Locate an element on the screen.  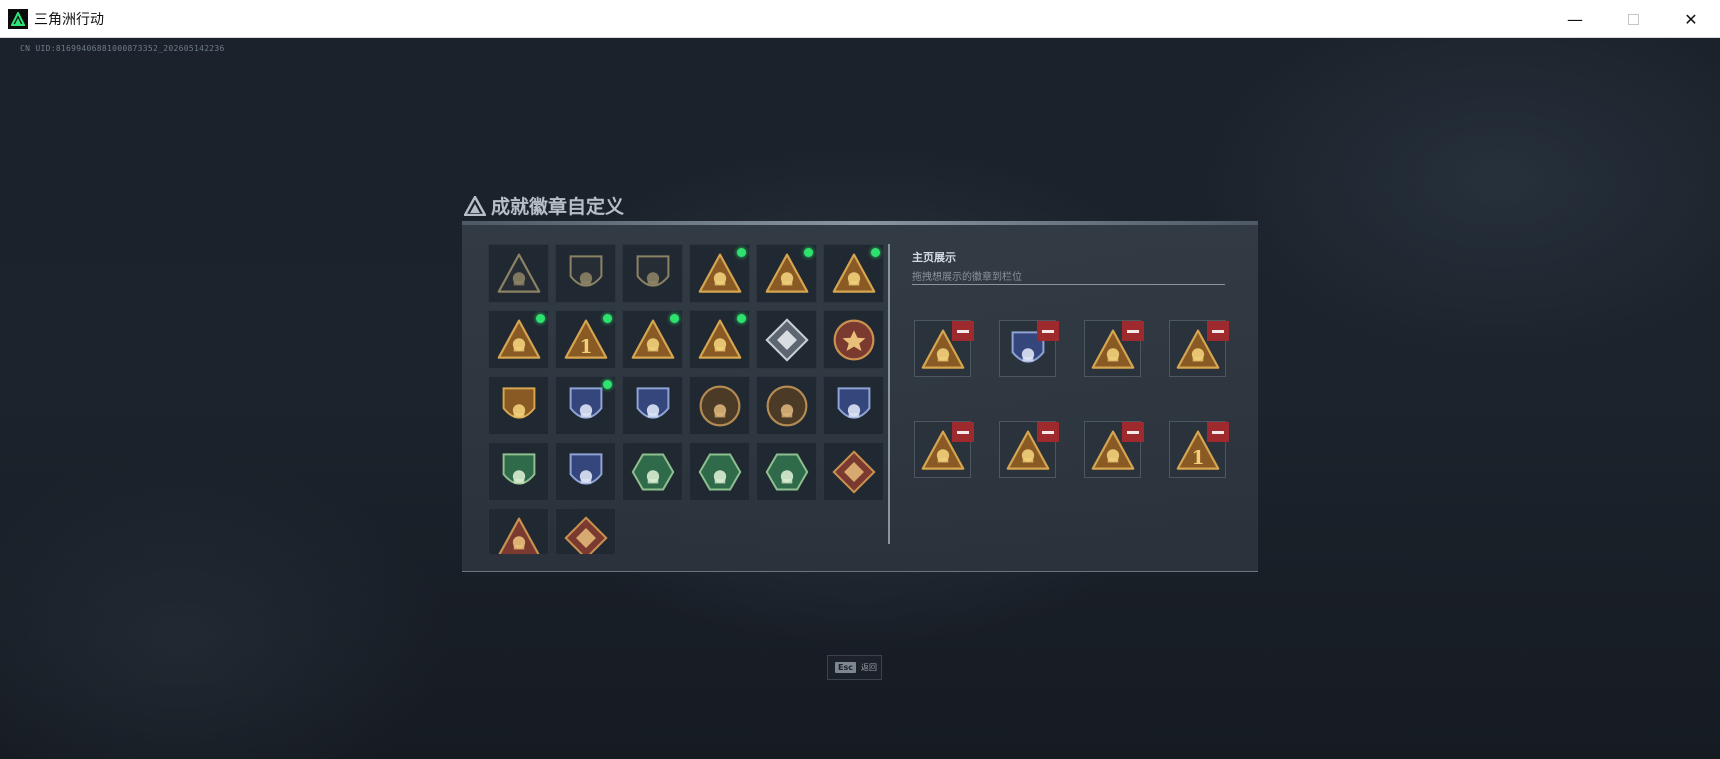
eagle-shield-icon is located at coordinates (653, 403).